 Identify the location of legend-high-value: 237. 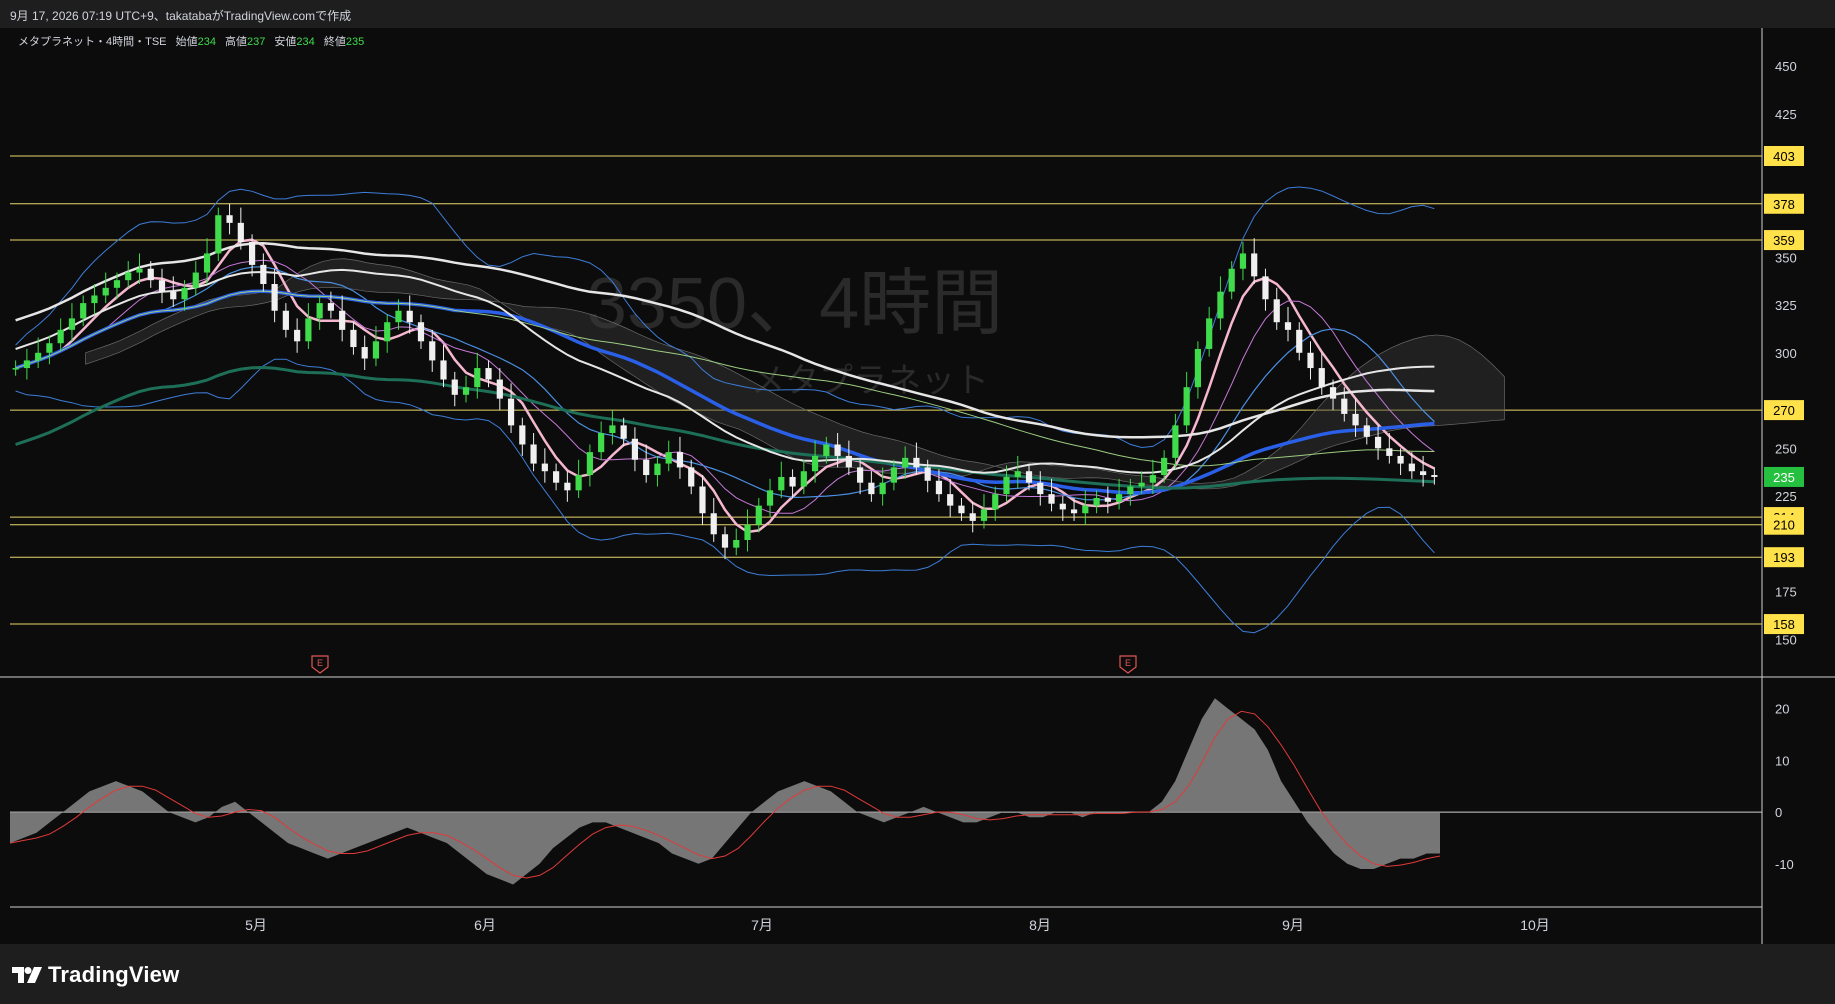
(256, 42).